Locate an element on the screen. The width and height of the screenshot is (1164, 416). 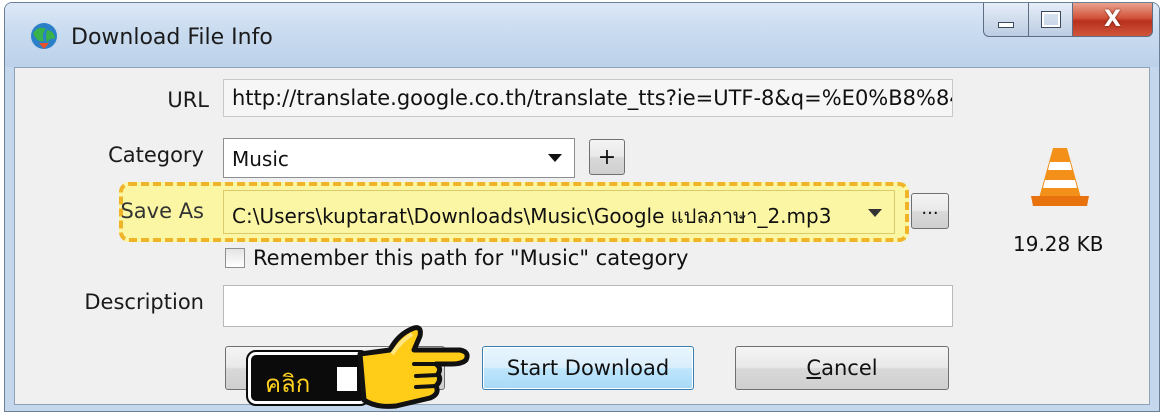
vlc-cone-icon is located at coordinates (1060, 177).